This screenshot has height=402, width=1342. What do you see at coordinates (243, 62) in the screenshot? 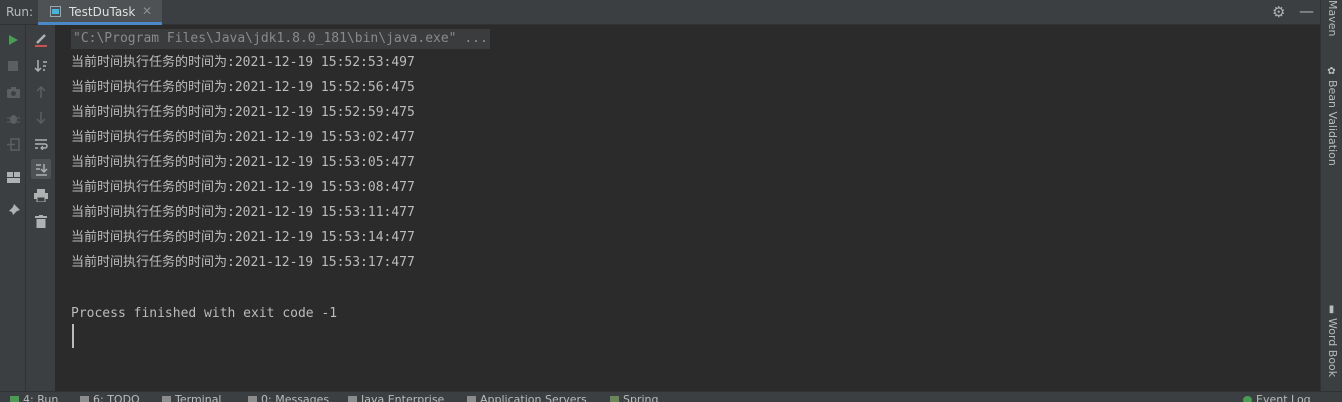
I see `output-line: 当前时间执行任务的时间为:2021-12-19 15:52:53:497` at bounding box center [243, 62].